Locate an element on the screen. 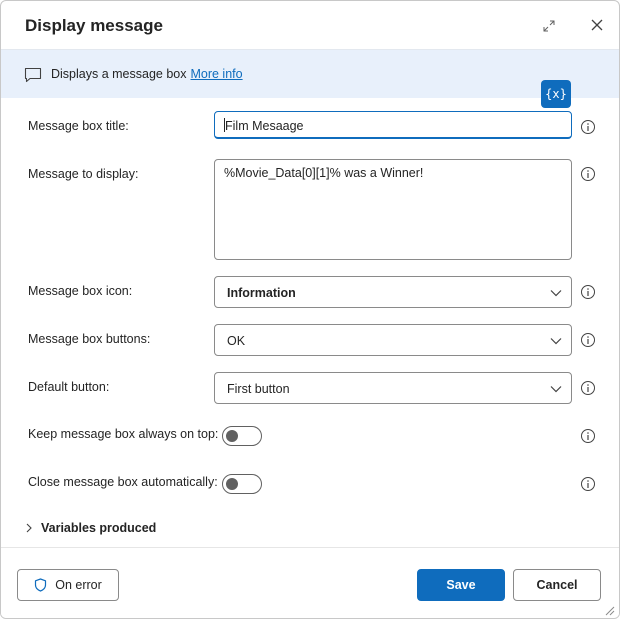 The image size is (620, 619). message-label: Message to display: is located at coordinates (83, 174).